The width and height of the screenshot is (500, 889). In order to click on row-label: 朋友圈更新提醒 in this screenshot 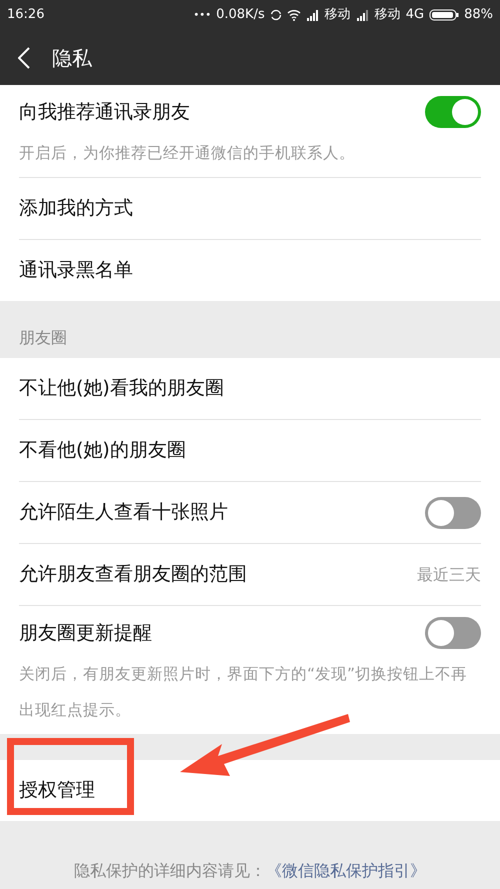, I will do `click(85, 633)`.